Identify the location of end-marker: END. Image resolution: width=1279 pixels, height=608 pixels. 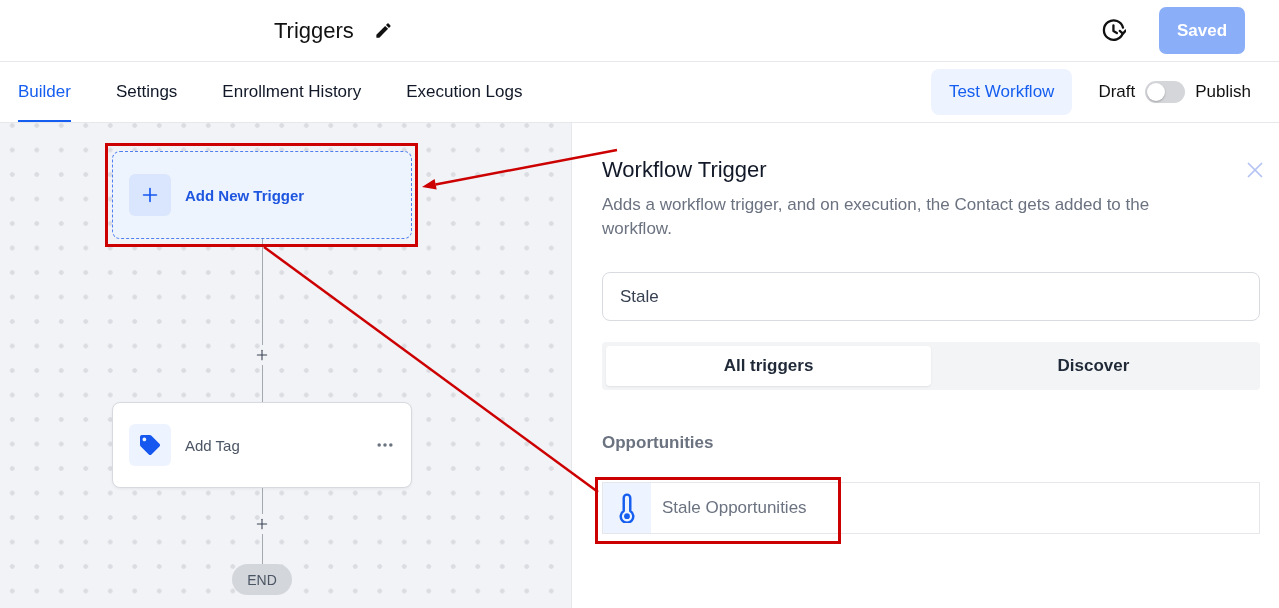
(262, 579).